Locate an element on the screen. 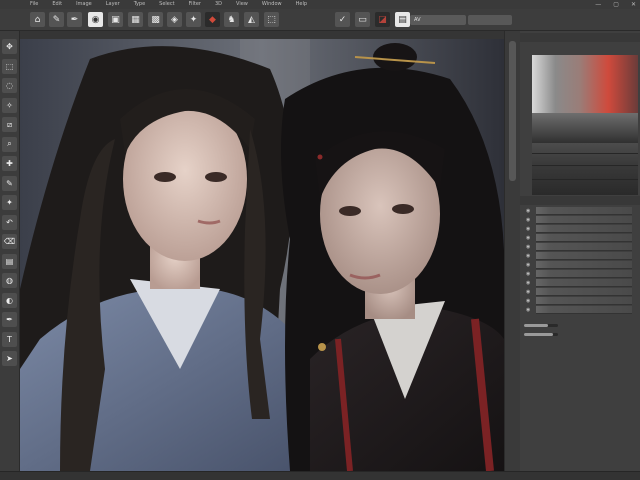  magic-wand-icon: ✧ is located at coordinates (9, 105).